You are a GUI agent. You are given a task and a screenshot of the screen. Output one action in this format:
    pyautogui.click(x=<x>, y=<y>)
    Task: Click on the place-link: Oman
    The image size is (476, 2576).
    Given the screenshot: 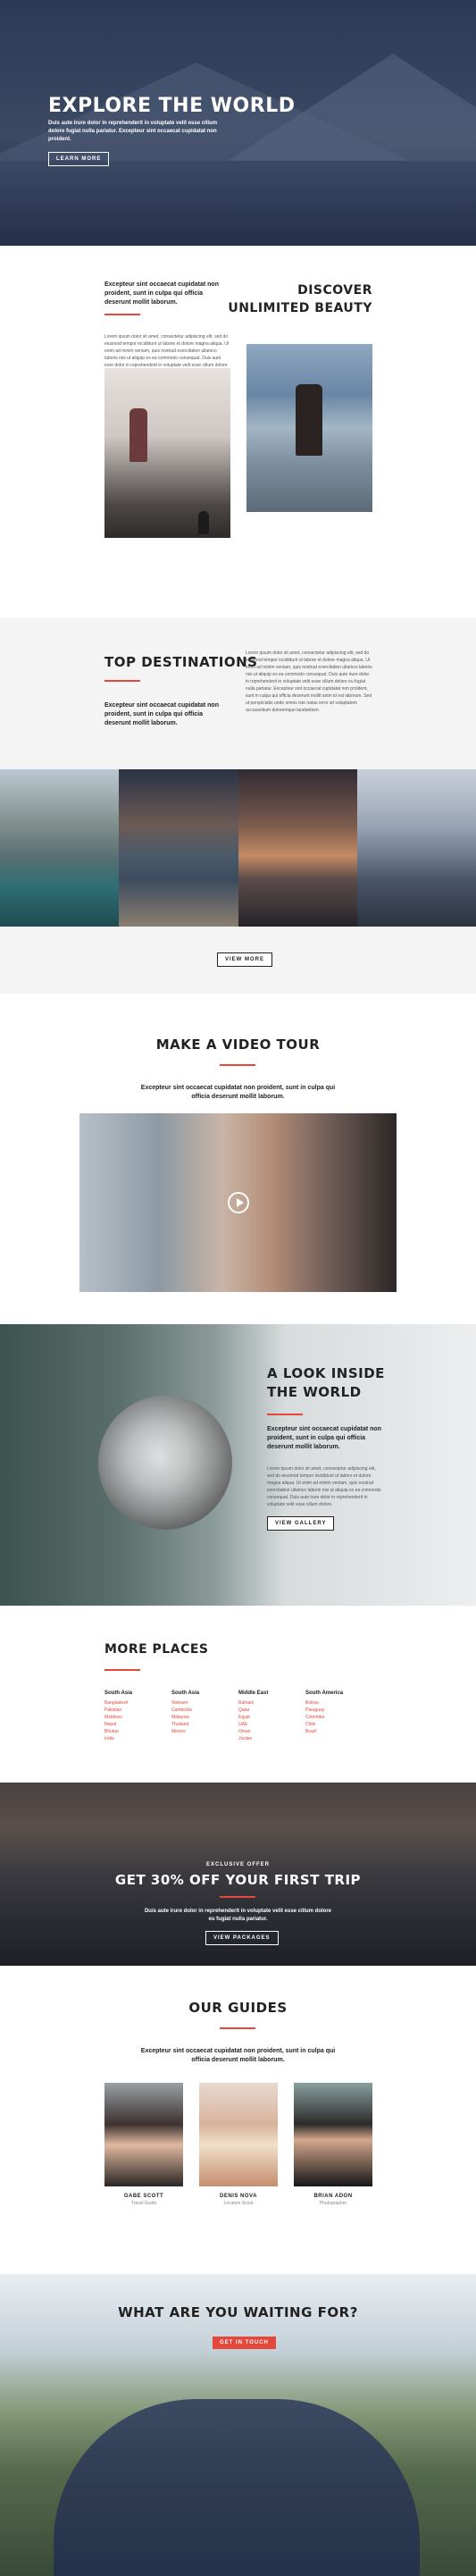 What is the action you would take?
    pyautogui.click(x=271, y=1731)
    